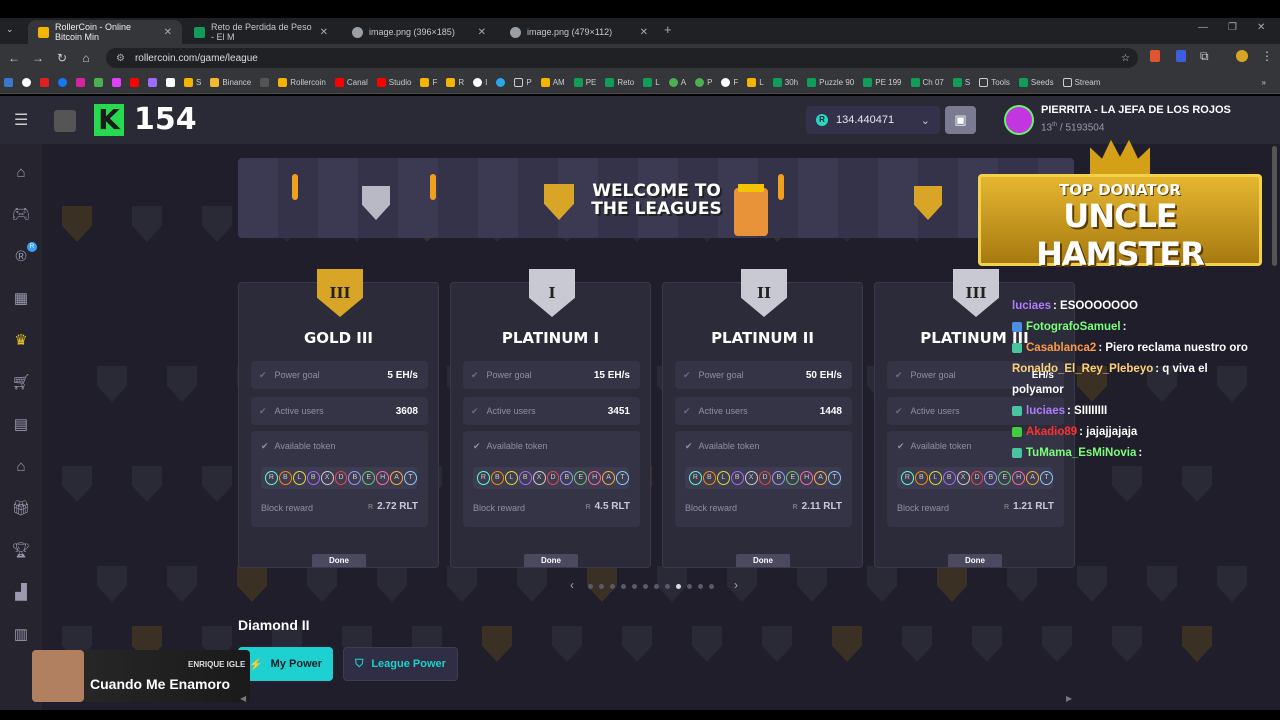  Describe the element at coordinates (927, 82) in the screenshot. I see `bookmark-item: Ch 07` at that location.